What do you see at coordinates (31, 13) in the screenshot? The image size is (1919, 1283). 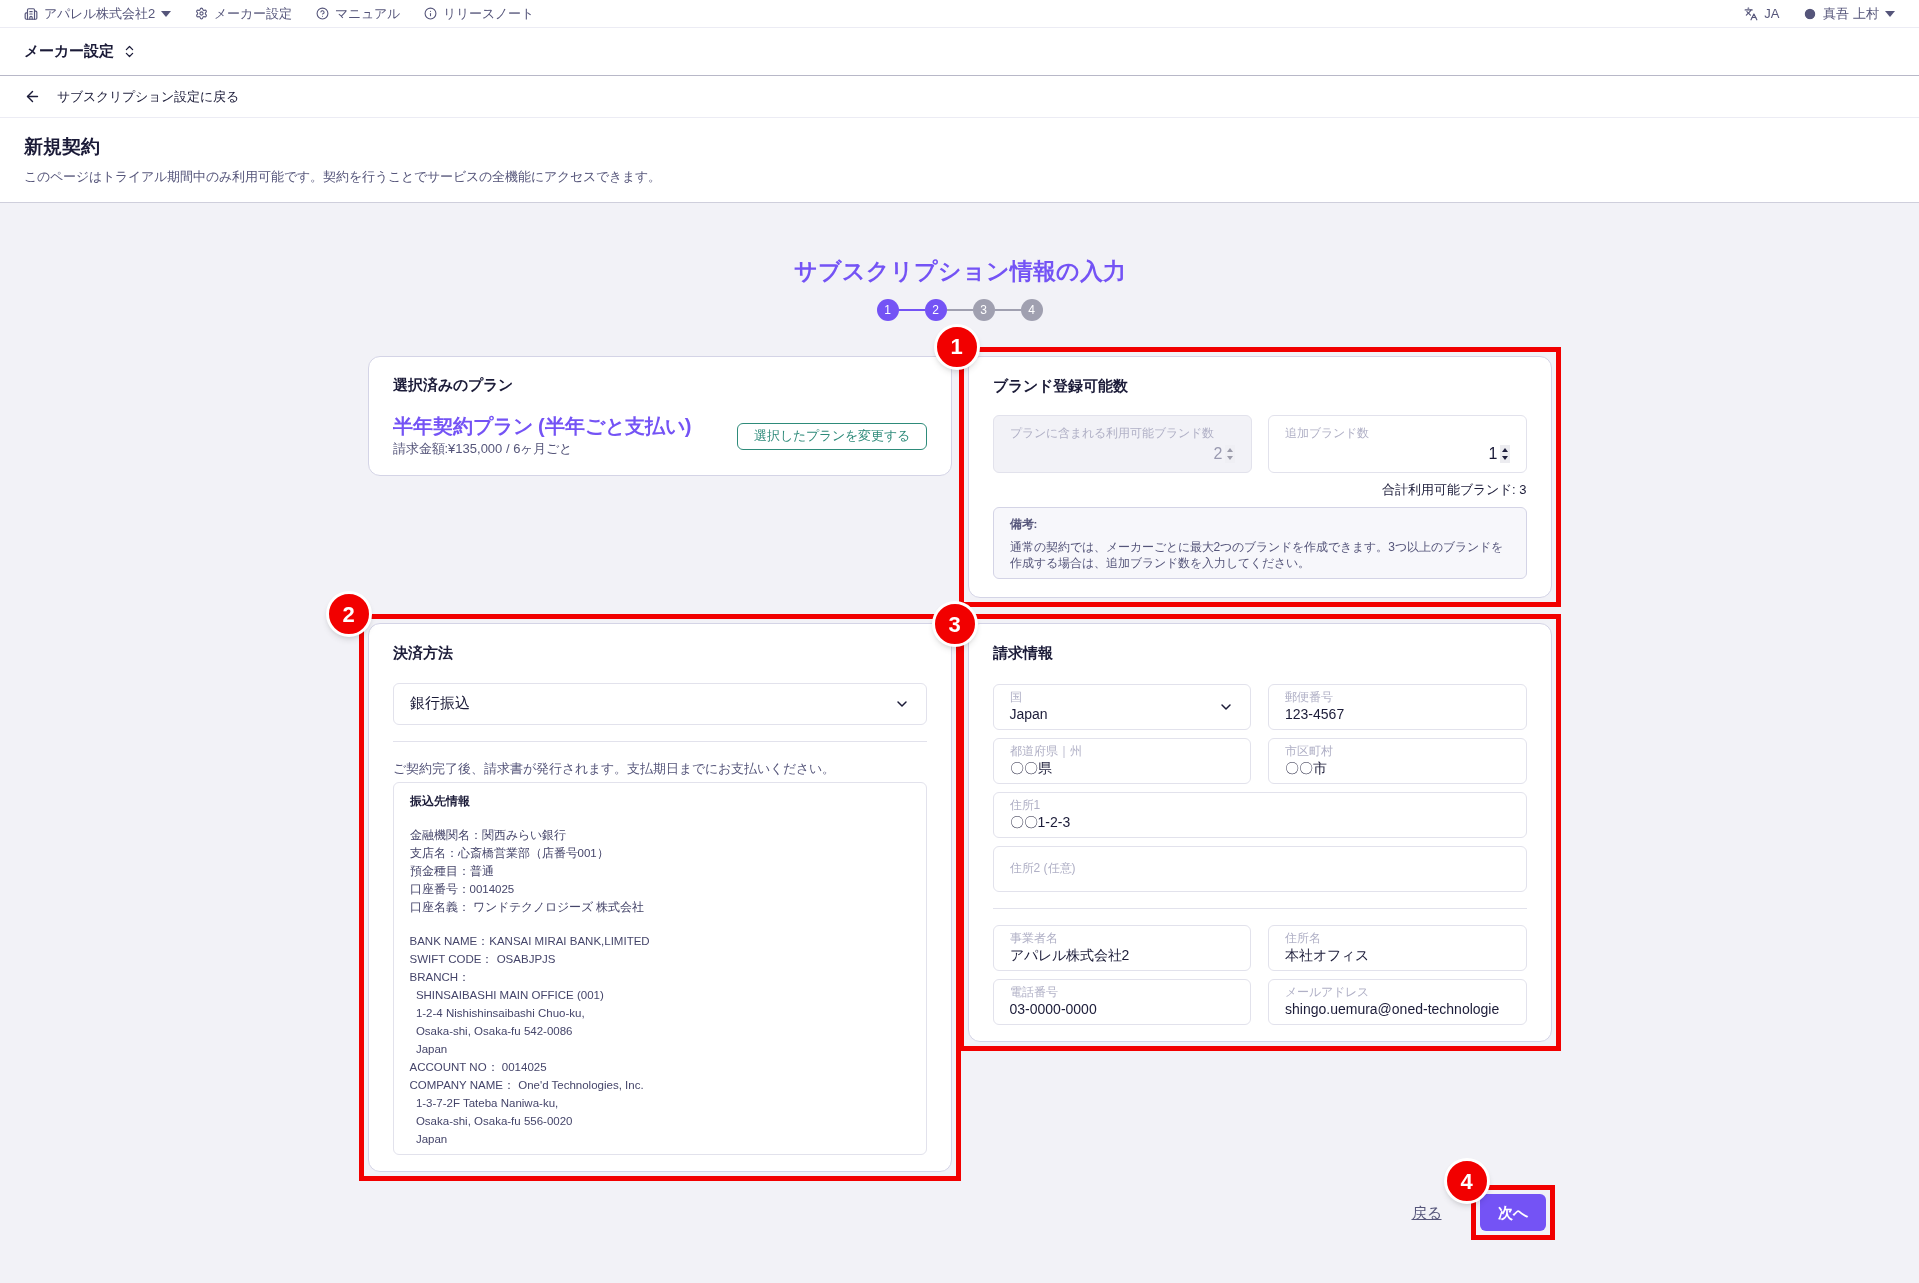 I see `building-icon` at bounding box center [31, 13].